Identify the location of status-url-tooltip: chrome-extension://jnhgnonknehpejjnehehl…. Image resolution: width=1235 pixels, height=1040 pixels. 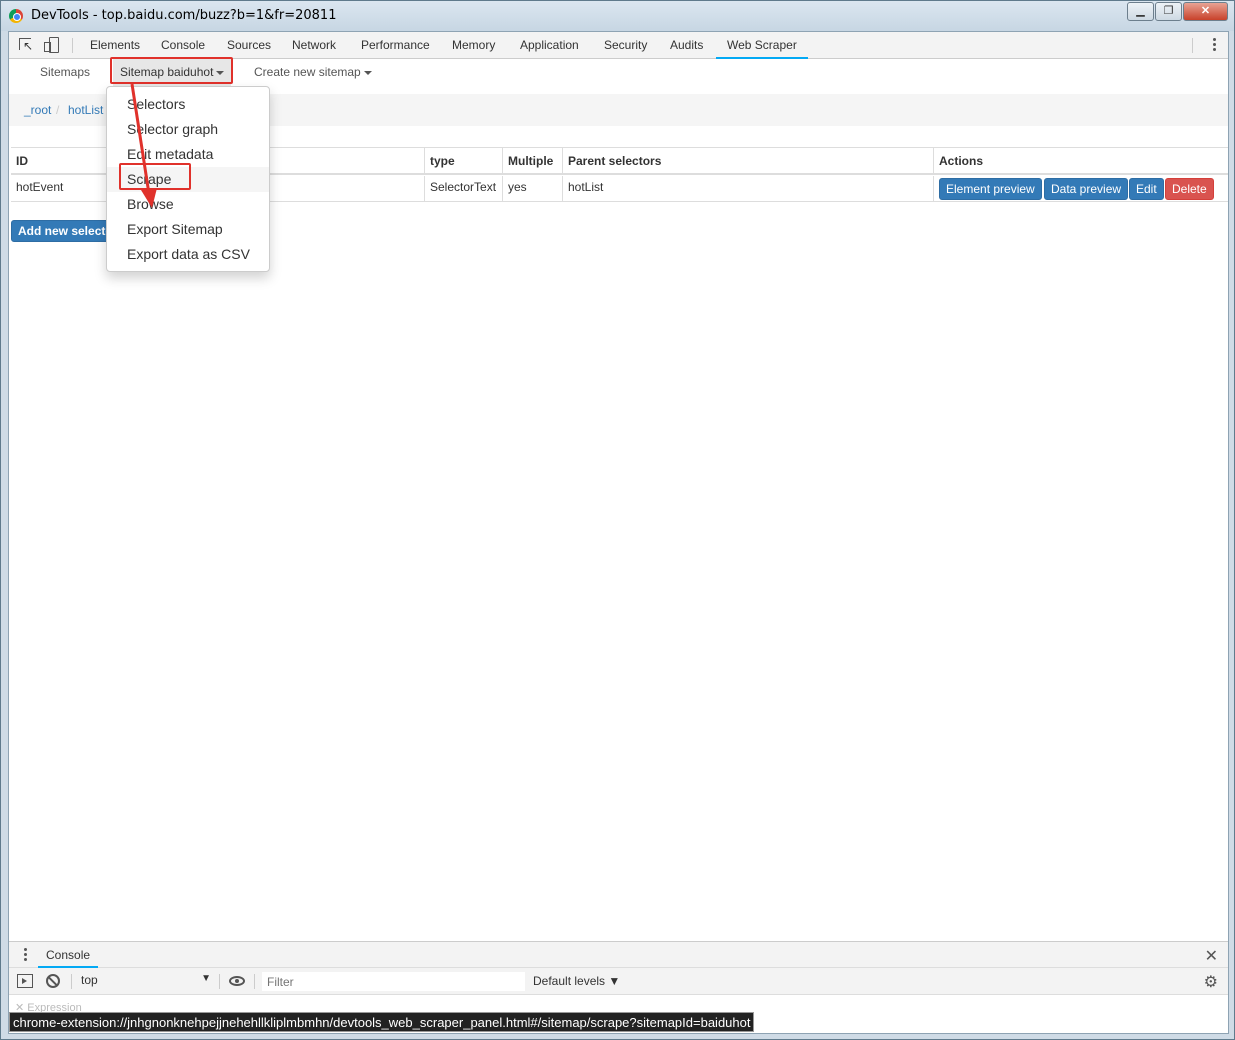
(382, 1022).